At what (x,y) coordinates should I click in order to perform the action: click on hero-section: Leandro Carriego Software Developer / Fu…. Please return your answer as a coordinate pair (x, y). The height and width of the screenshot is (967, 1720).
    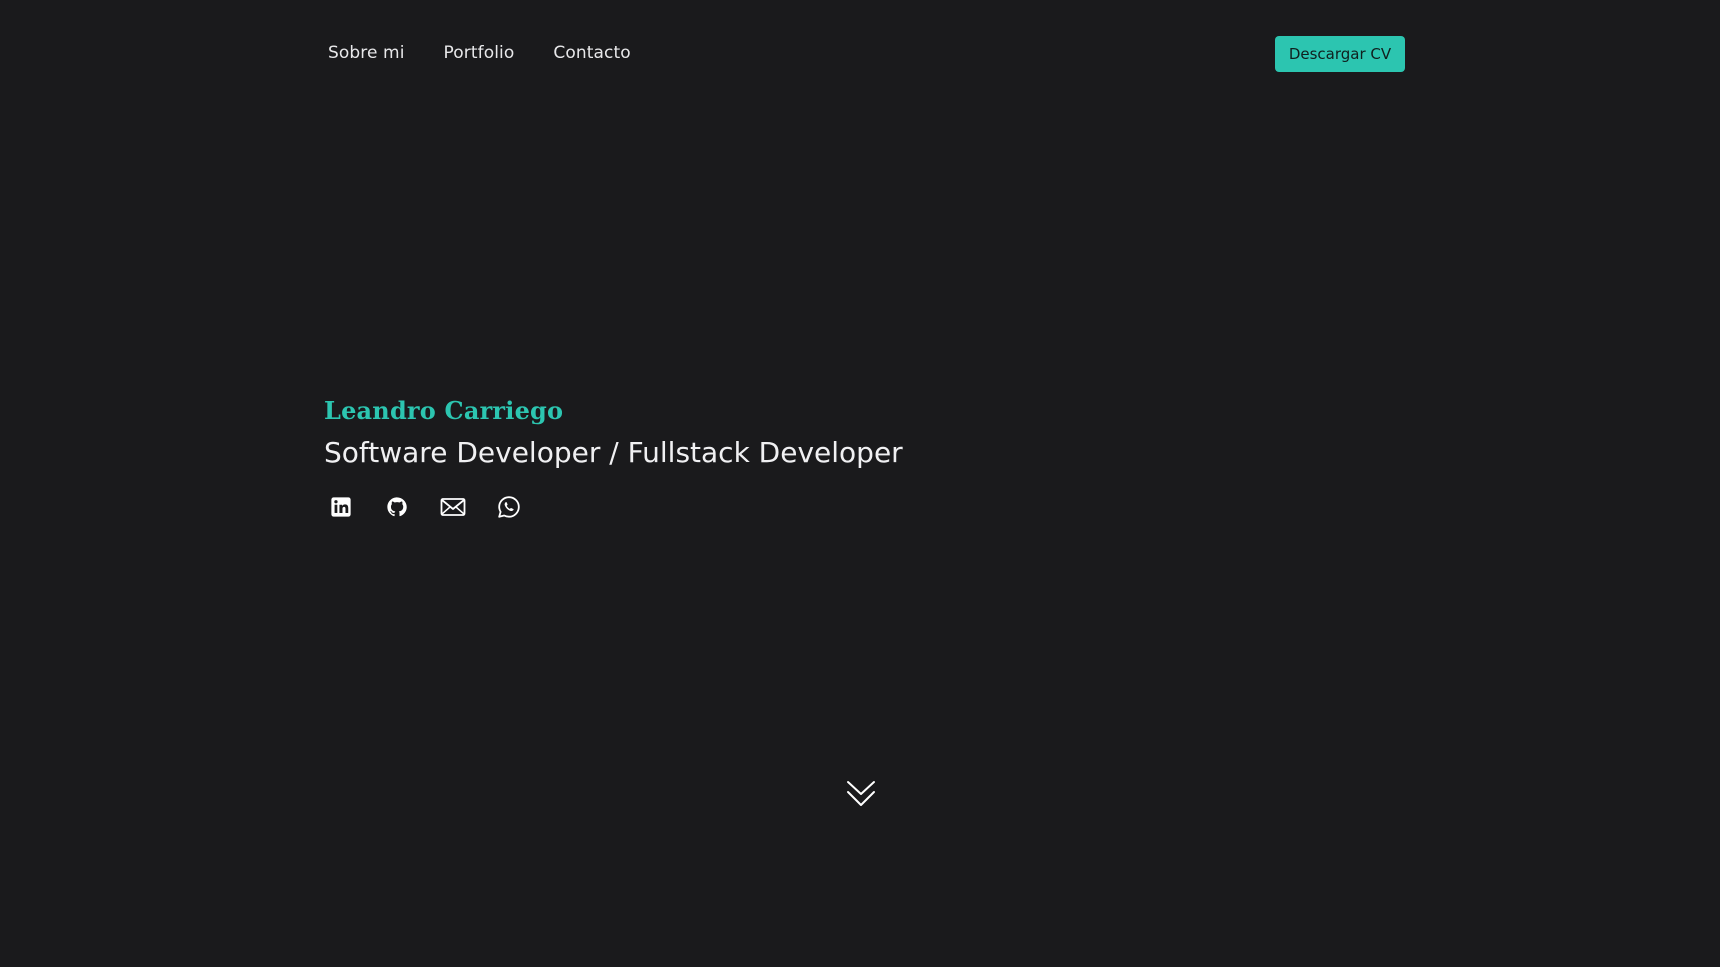
    Looking at the image, I should click on (613, 457).